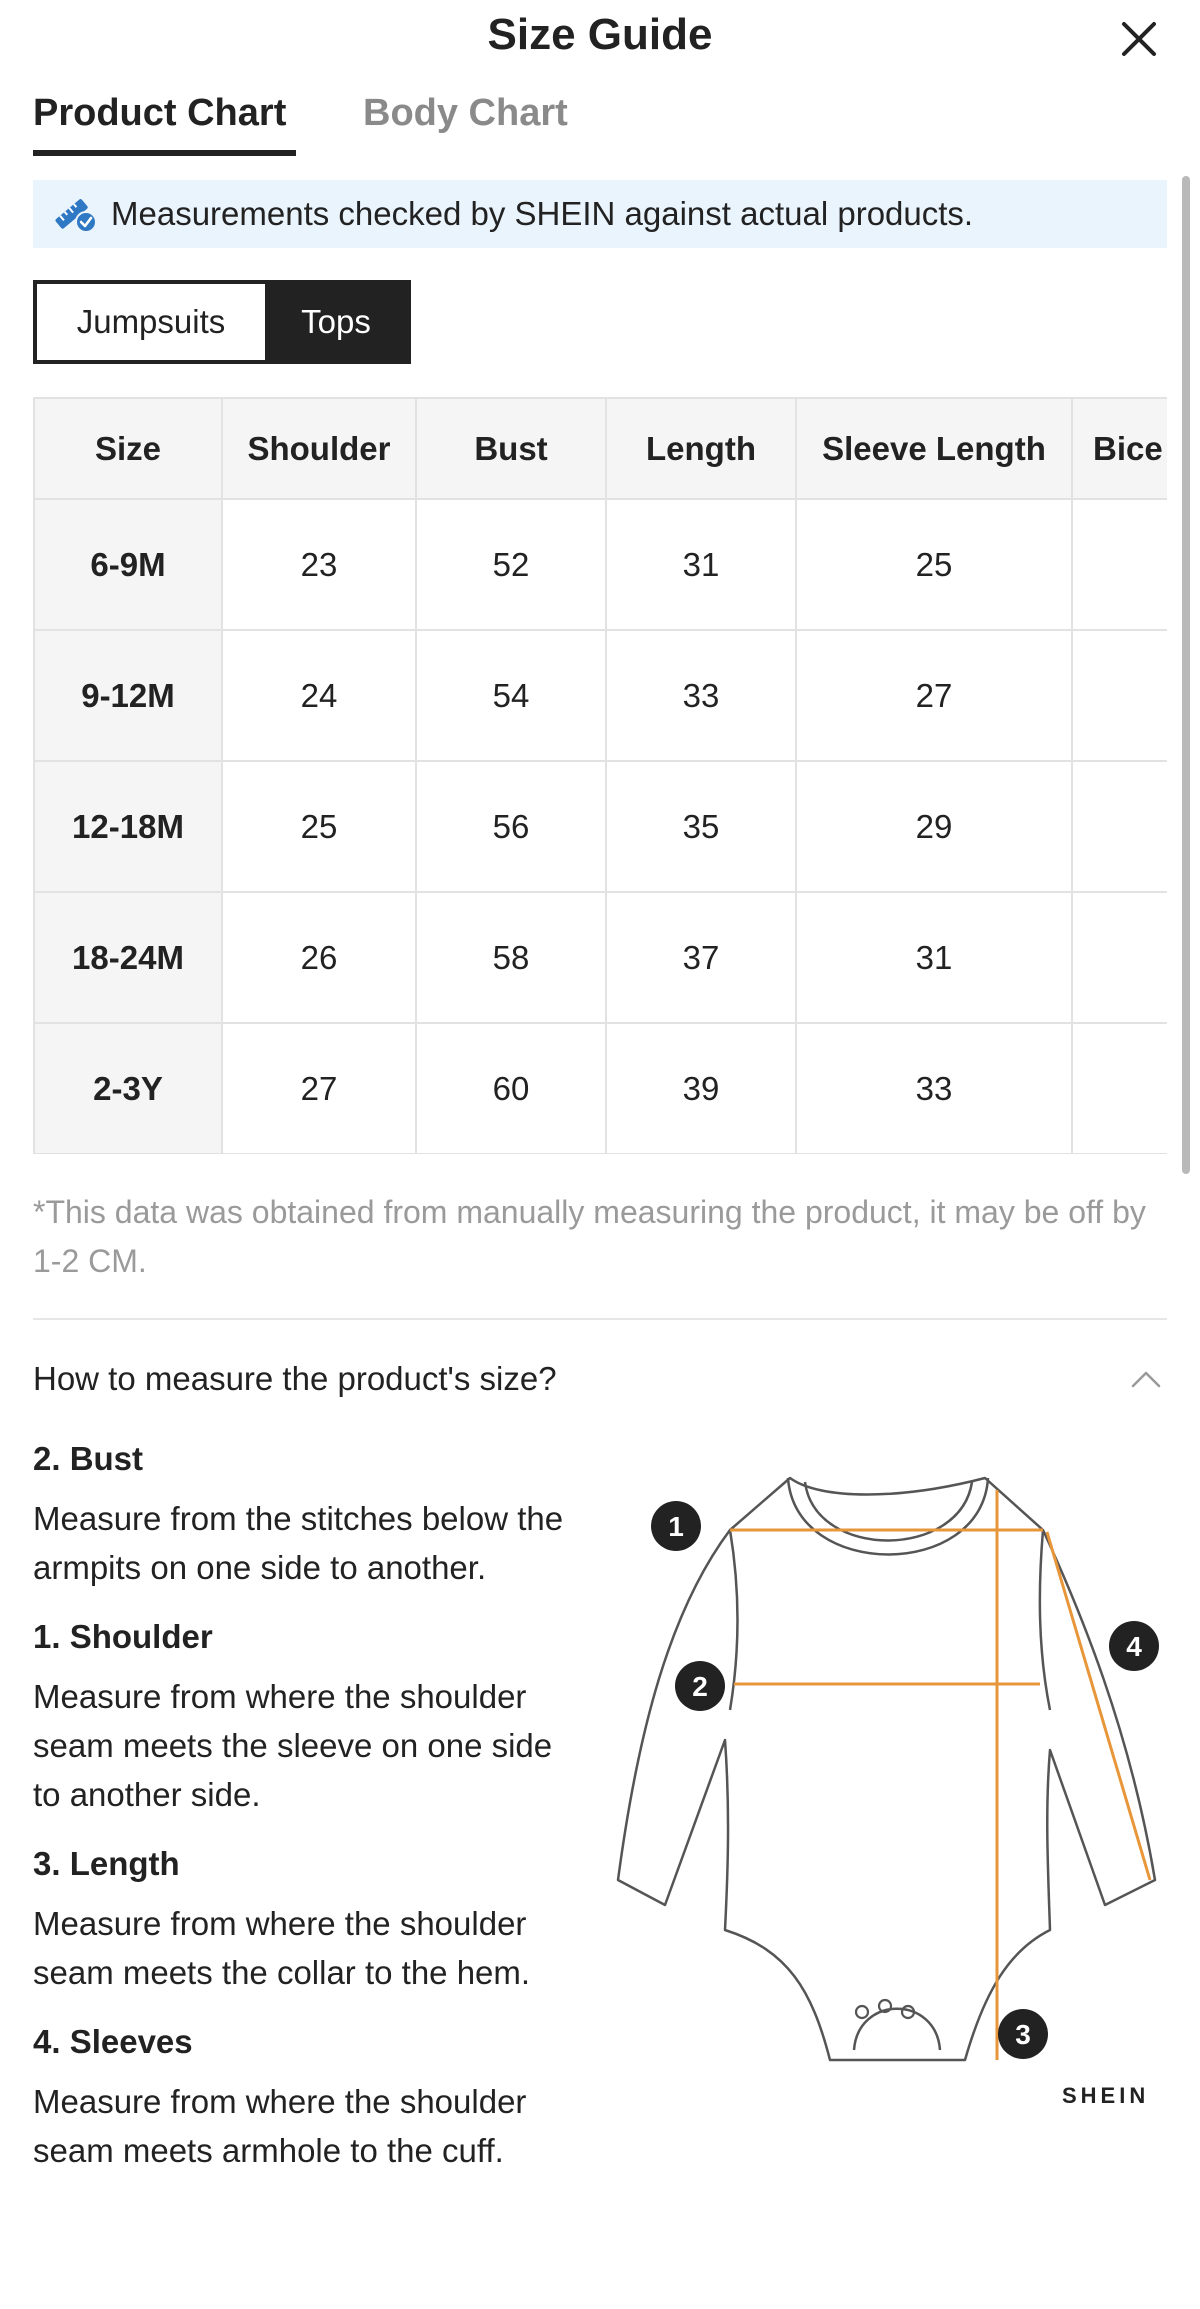 This screenshot has height=2309, width=1200. What do you see at coordinates (123, 1636) in the screenshot?
I see `instruction-heading-shoulder: 1. Shoulder` at bounding box center [123, 1636].